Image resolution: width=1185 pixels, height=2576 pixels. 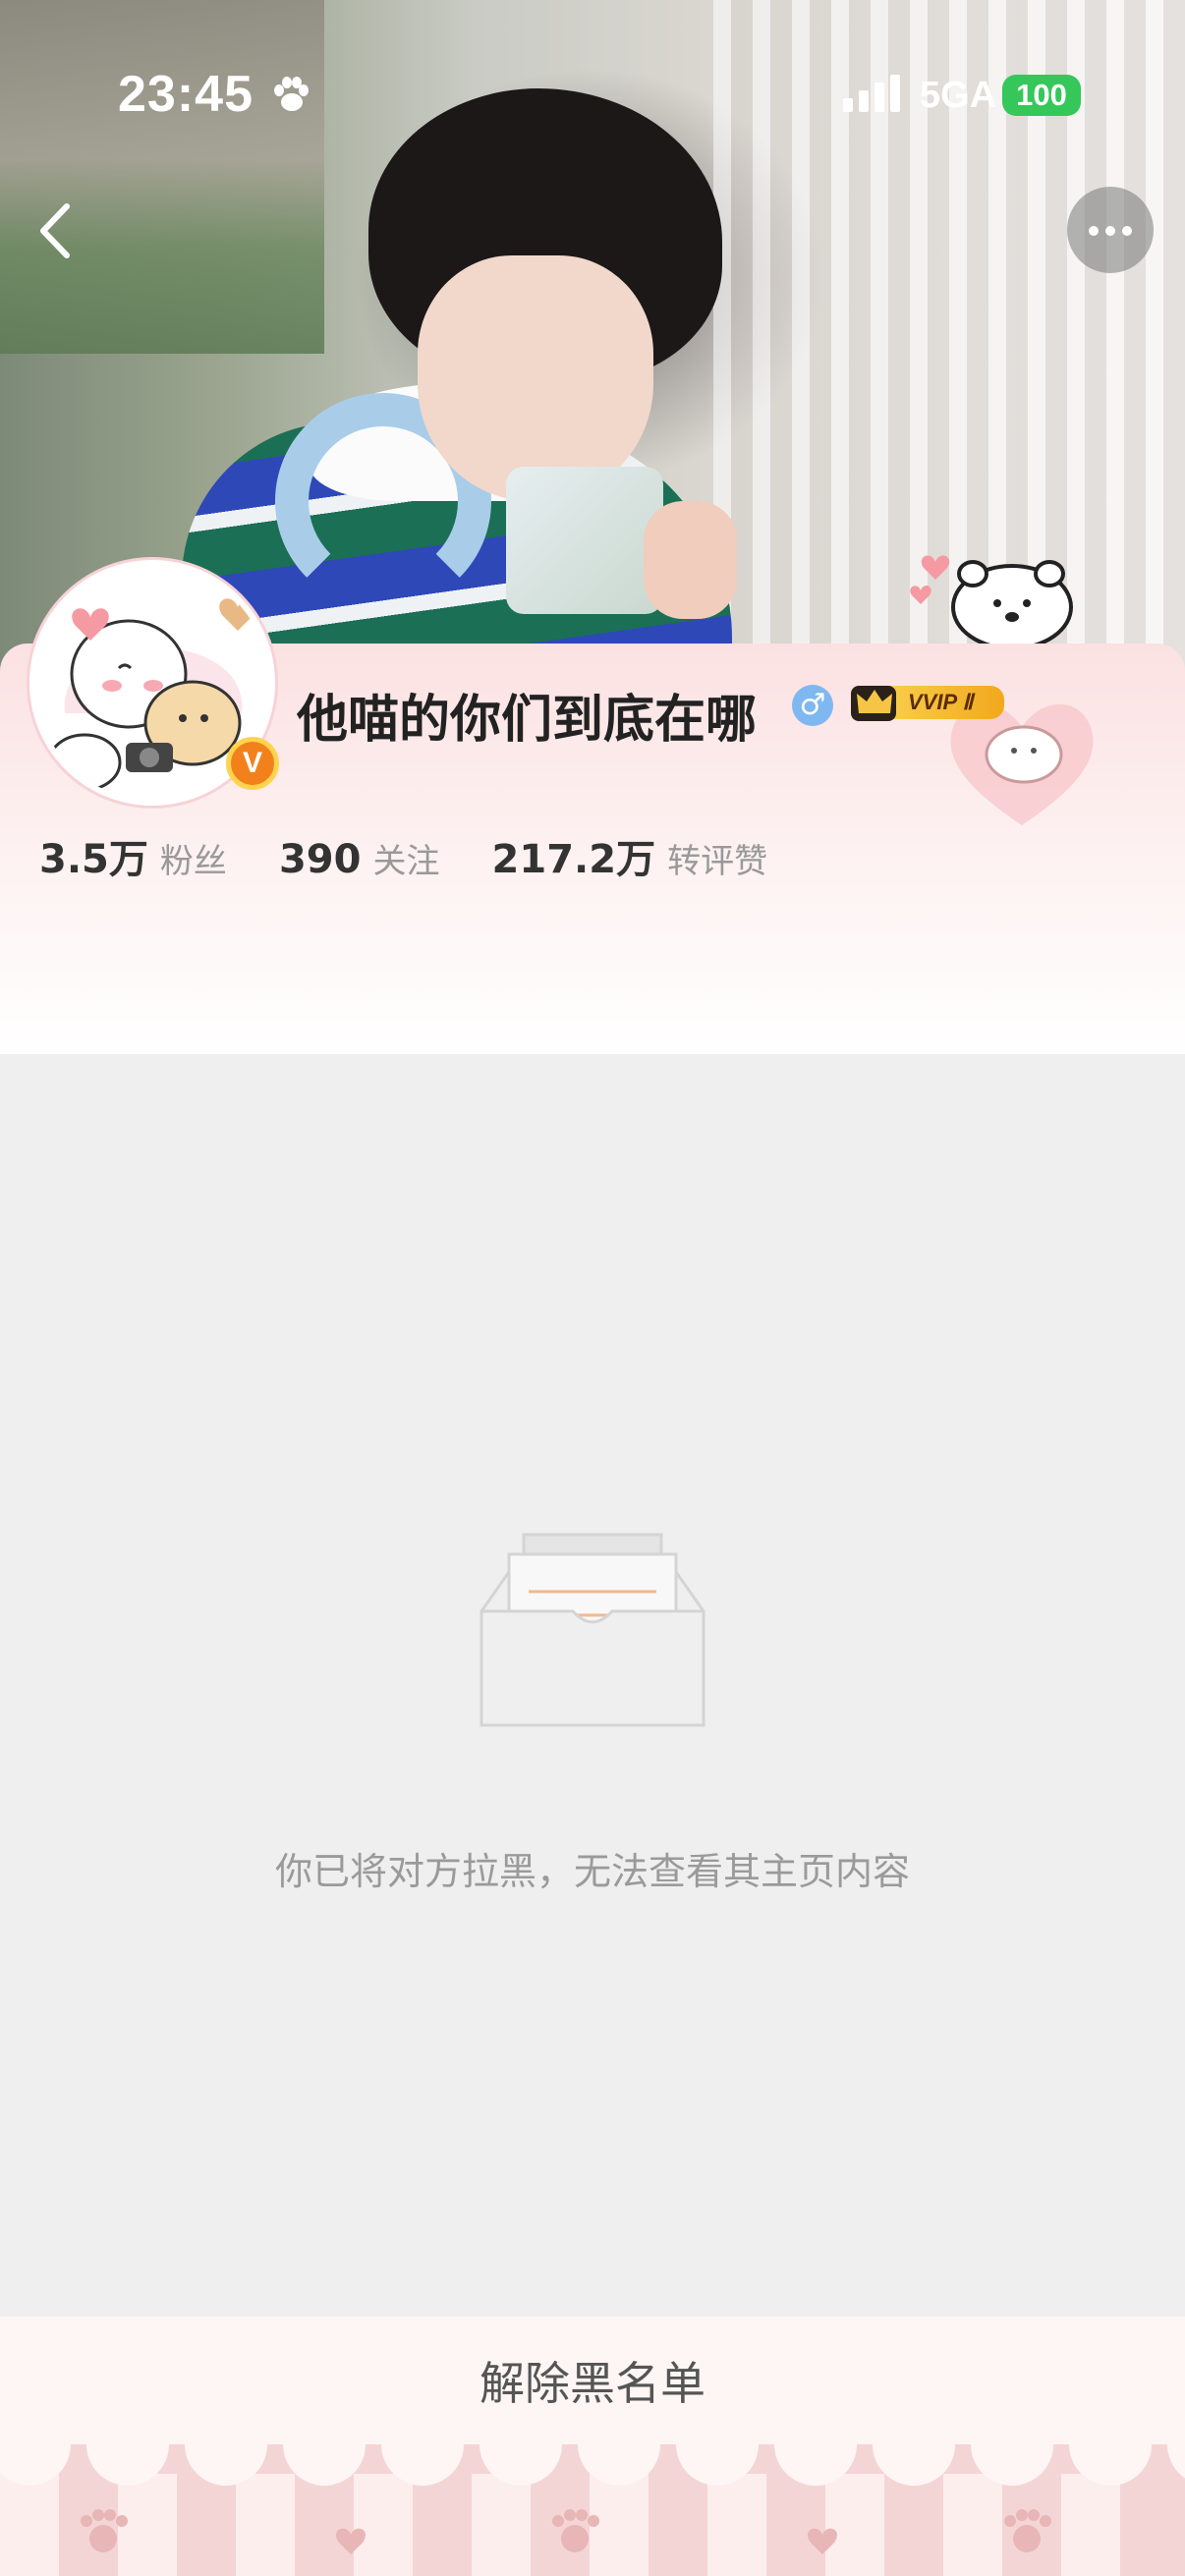 I want to click on male-icon: ♂, so click(x=813, y=705).